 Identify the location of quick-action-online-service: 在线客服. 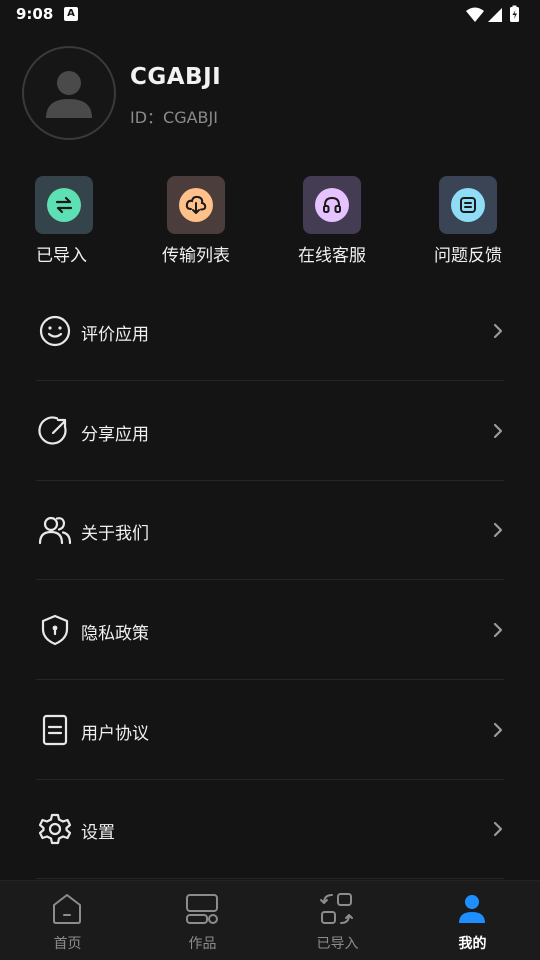
(332, 221).